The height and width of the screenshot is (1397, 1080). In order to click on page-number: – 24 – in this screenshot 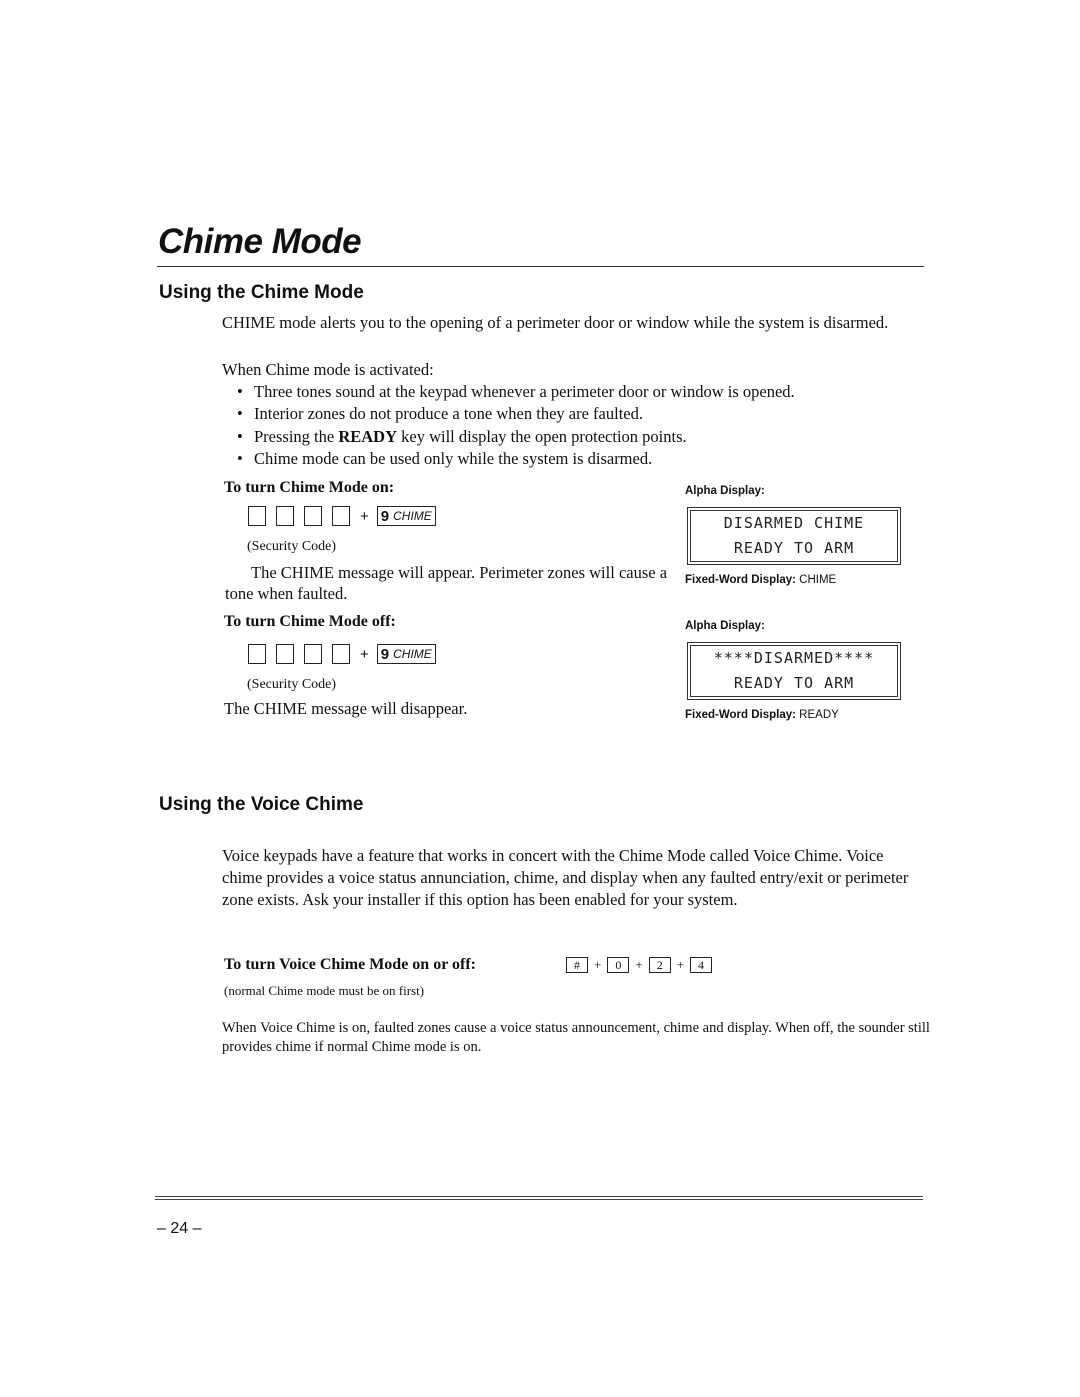, I will do `click(179, 1228)`.